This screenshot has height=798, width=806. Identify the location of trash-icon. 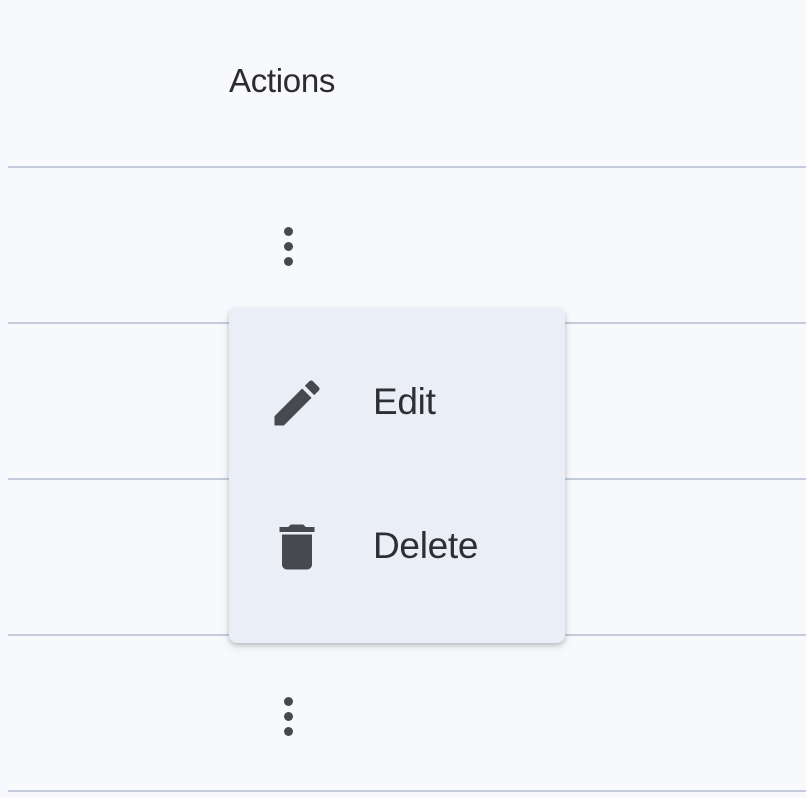
(297, 547).